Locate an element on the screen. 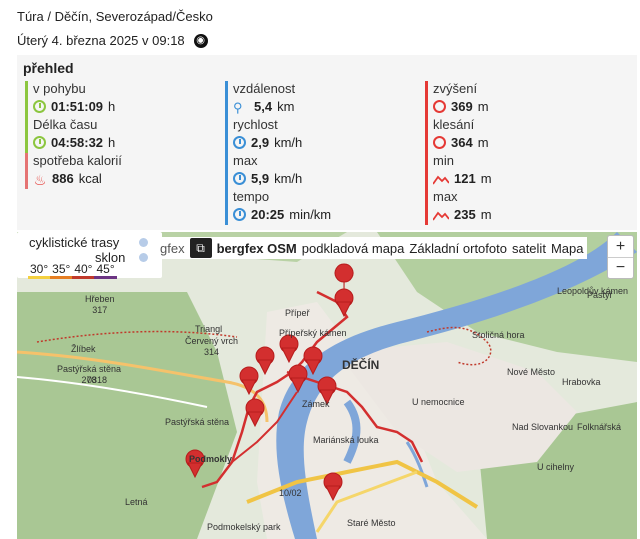 This screenshot has height=539, width=640. descent-icon is located at coordinates (439, 142).